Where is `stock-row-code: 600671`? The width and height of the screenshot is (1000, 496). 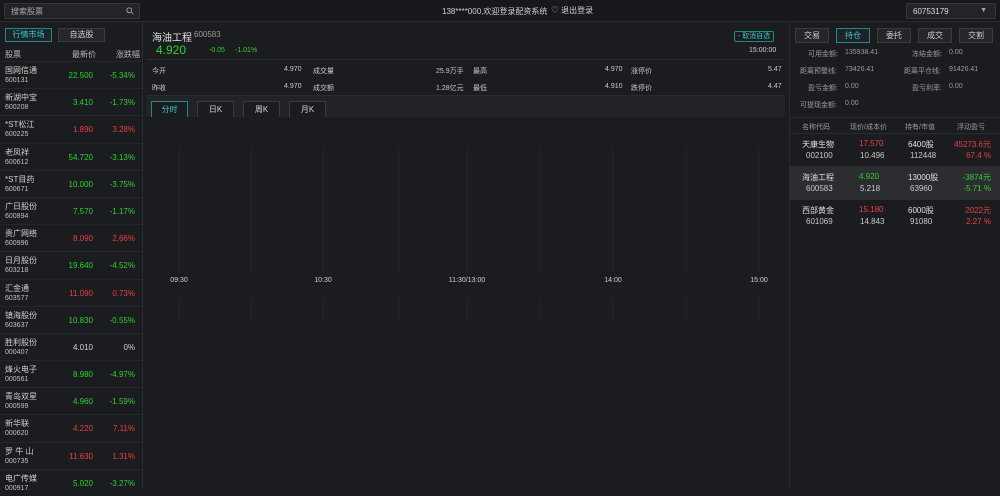
stock-row-code: 600671 is located at coordinates (17, 189).